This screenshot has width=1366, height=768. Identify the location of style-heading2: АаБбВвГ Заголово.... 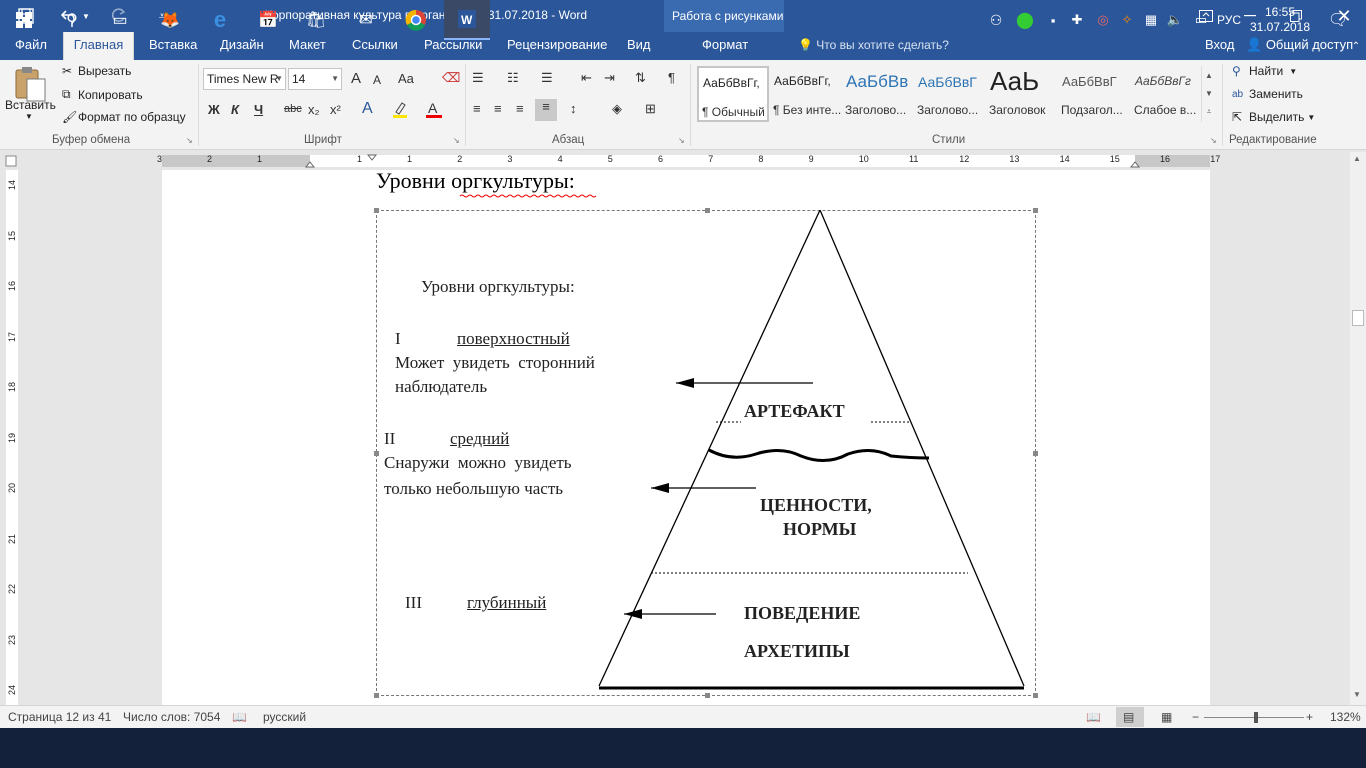
(950, 94).